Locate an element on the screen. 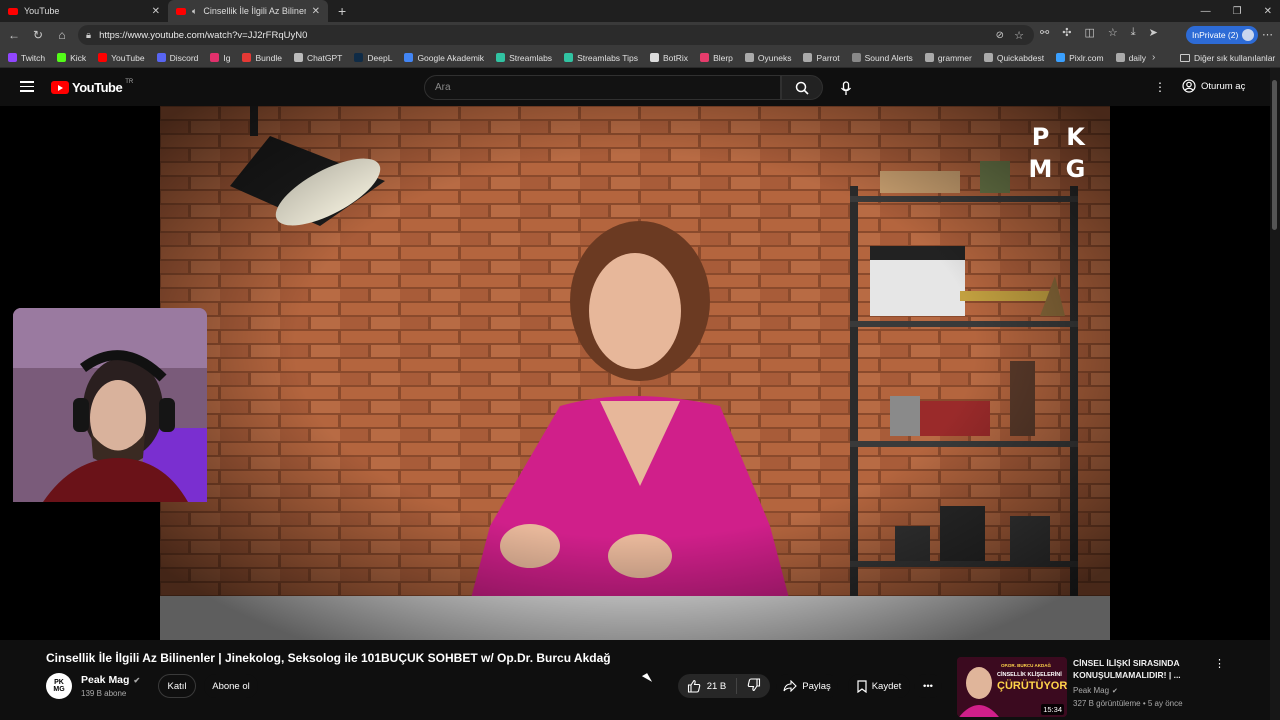 This screenshot has height=720, width=1280. bookmark-label: Kick is located at coordinates (78, 57).